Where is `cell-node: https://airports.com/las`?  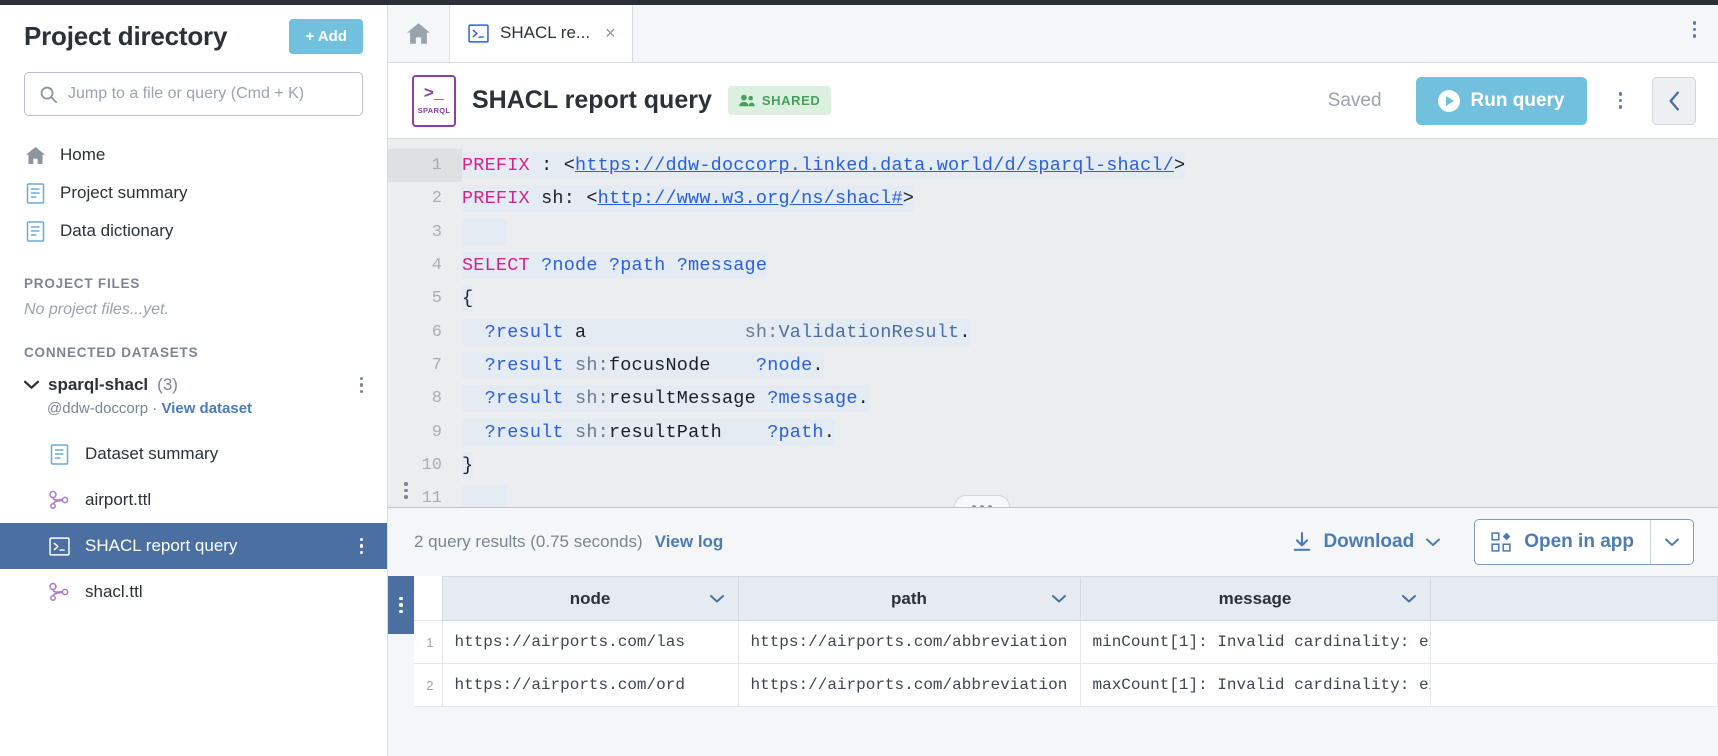
cell-node: https://airports.com/las is located at coordinates (590, 642).